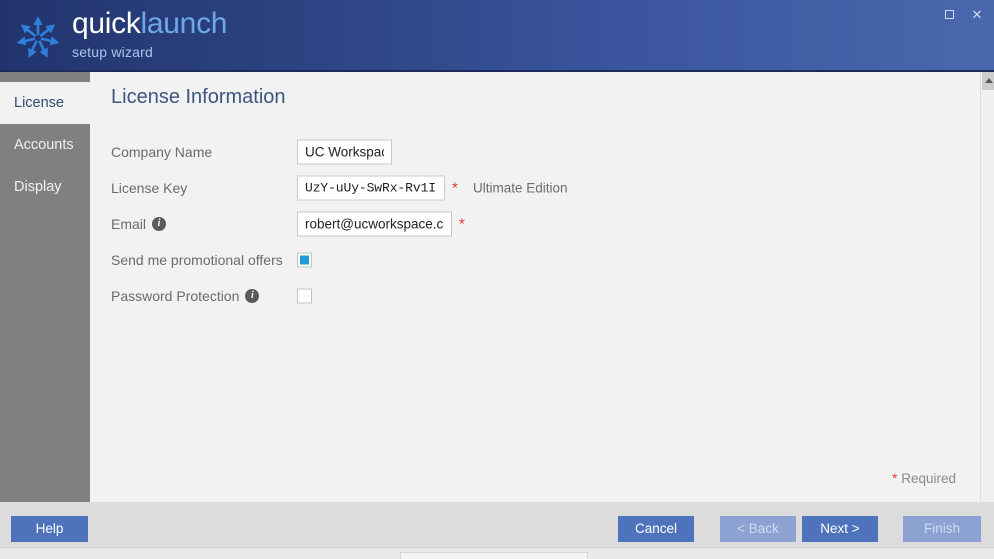 Image resolution: width=994 pixels, height=559 pixels. I want to click on window-controls: ✕, so click(963, 14).